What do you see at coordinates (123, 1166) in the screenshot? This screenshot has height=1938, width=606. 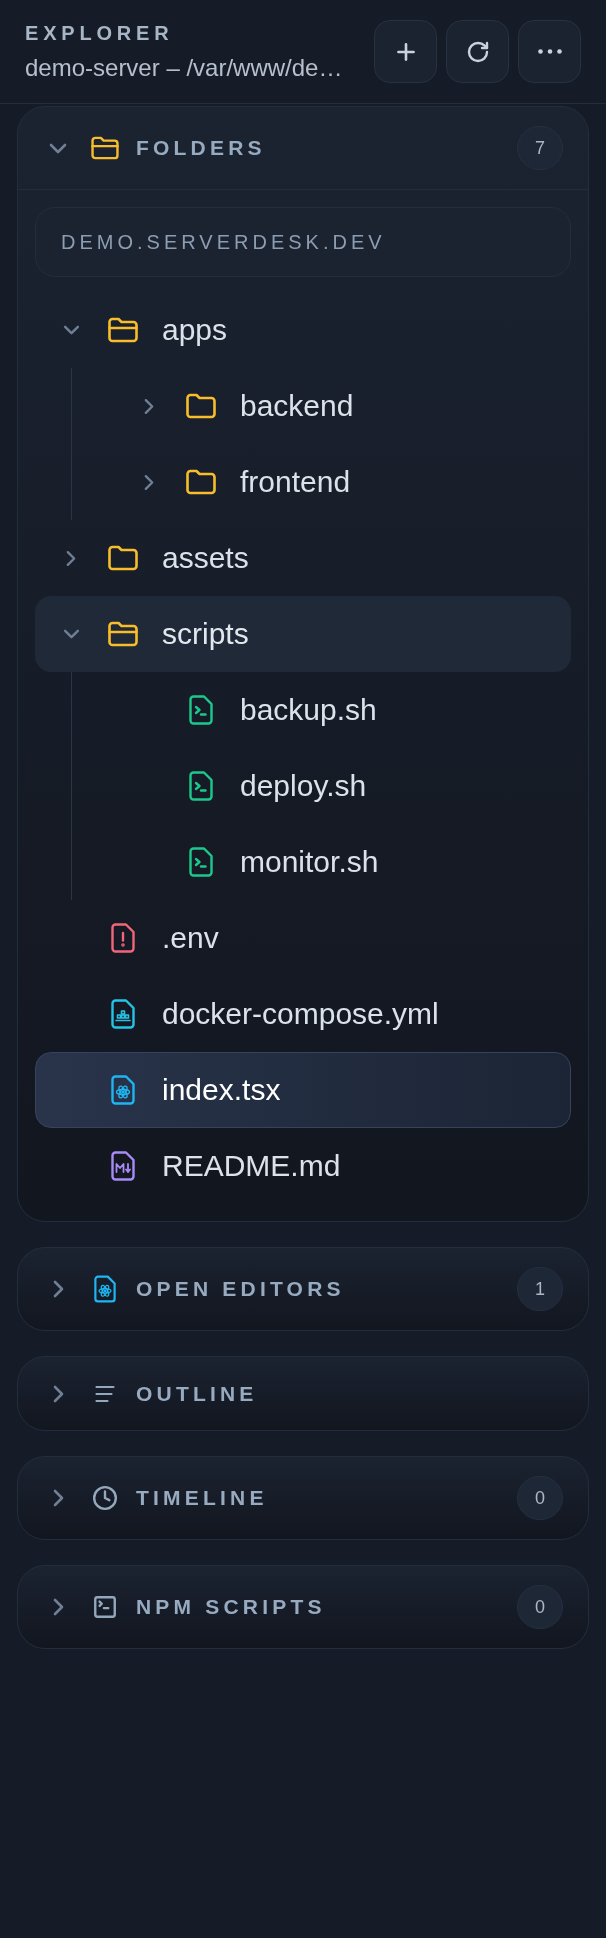 I see `markdown-file-icon` at bounding box center [123, 1166].